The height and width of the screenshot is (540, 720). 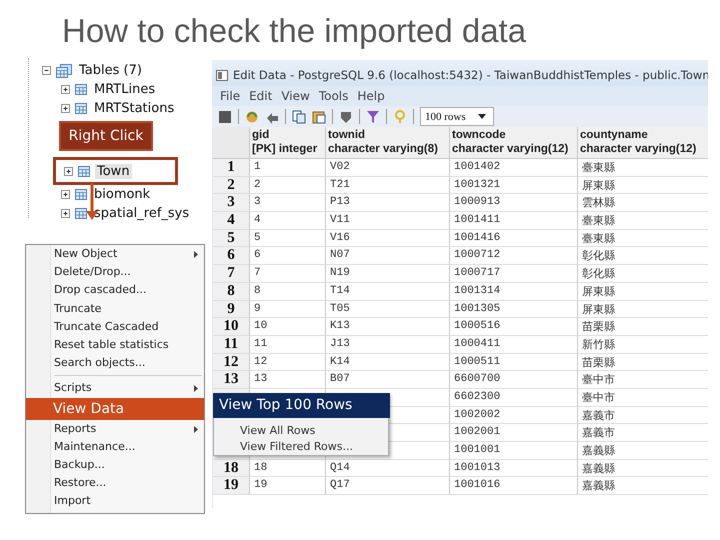 What do you see at coordinates (639, 149) in the screenshot?
I see `column-type: character varying(12)` at bounding box center [639, 149].